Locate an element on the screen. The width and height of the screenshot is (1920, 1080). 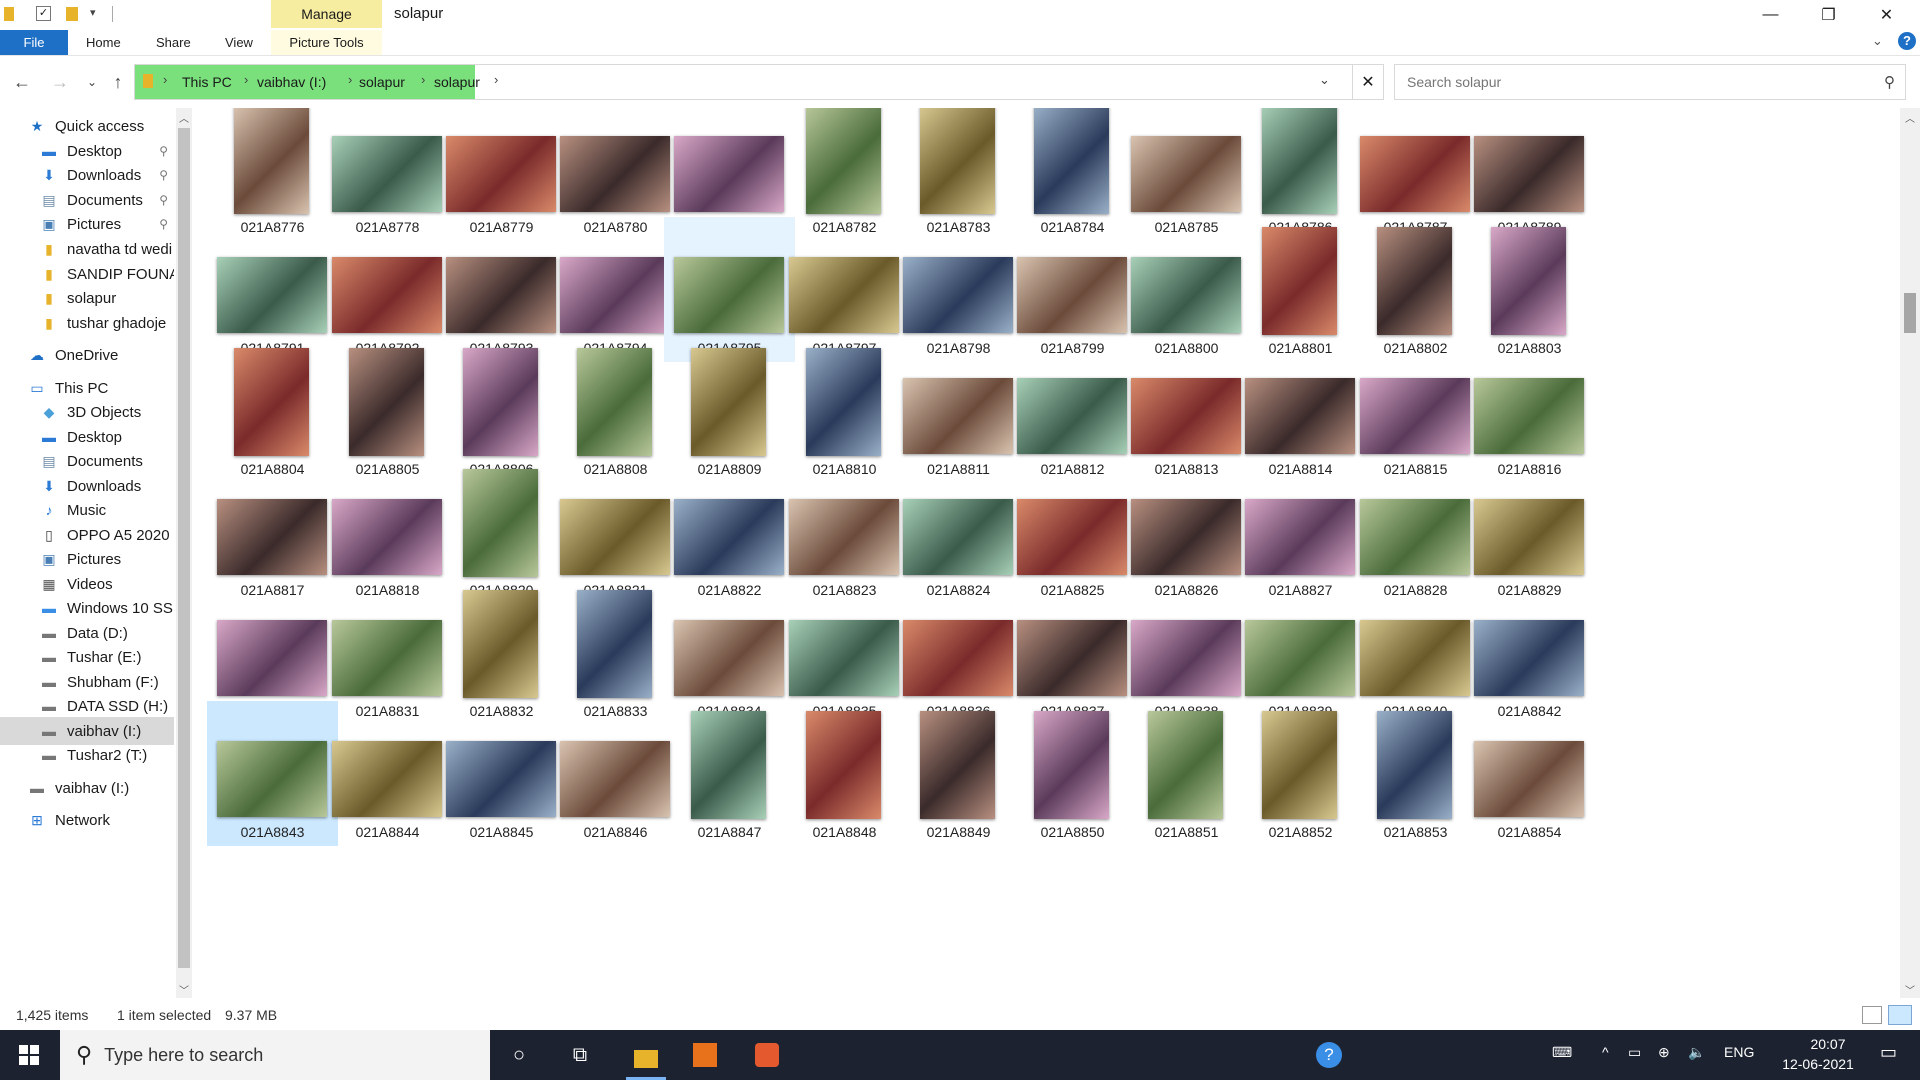
help-icon: ? is located at coordinates (1907, 41).